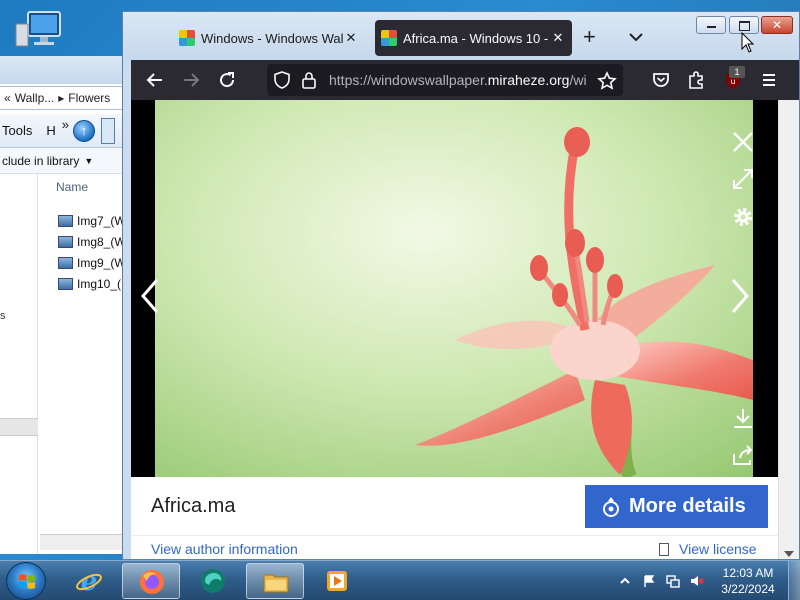  I want to click on volume-muted-icon, so click(697, 581).